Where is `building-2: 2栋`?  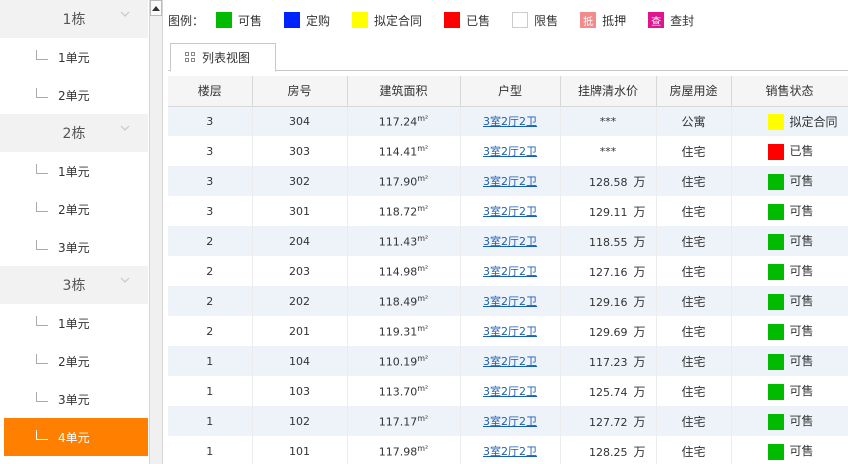
building-2: 2栋 is located at coordinates (74, 133).